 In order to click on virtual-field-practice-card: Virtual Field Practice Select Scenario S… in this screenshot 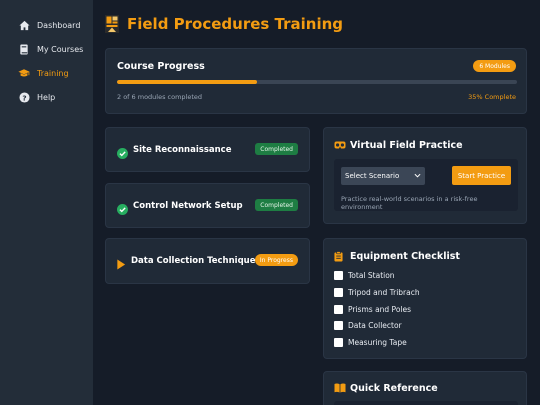, I will do `click(425, 175)`.